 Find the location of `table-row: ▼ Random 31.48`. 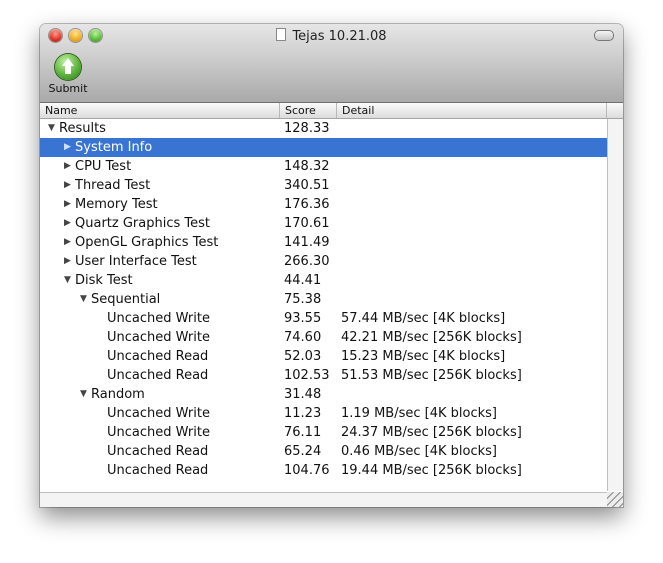

table-row: ▼ Random 31.48 is located at coordinates (323, 394).